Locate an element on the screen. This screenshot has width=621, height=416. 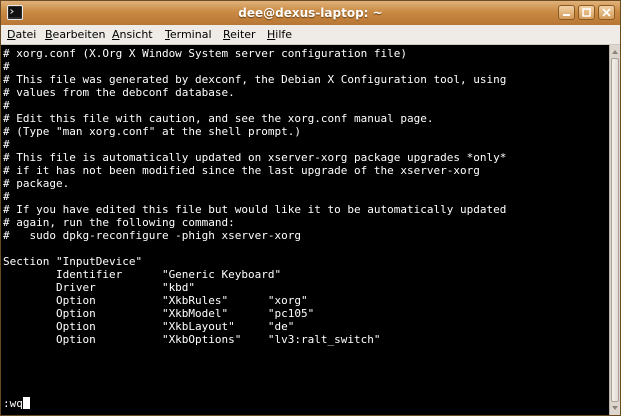
scroll-up-icon is located at coordinates (615, 52).